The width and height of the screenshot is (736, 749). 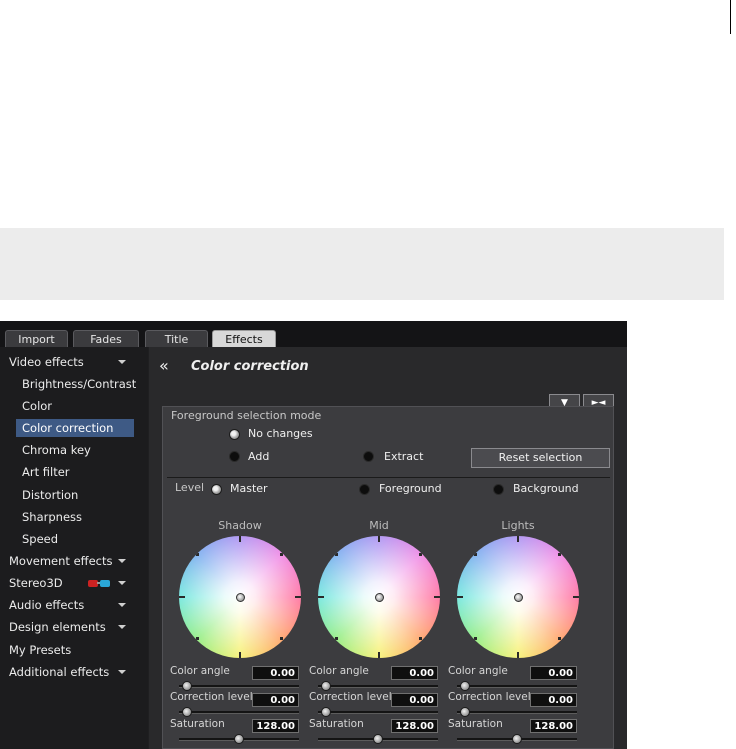 I want to click on sidebar-item-distortion: Distortion, so click(x=50, y=495).